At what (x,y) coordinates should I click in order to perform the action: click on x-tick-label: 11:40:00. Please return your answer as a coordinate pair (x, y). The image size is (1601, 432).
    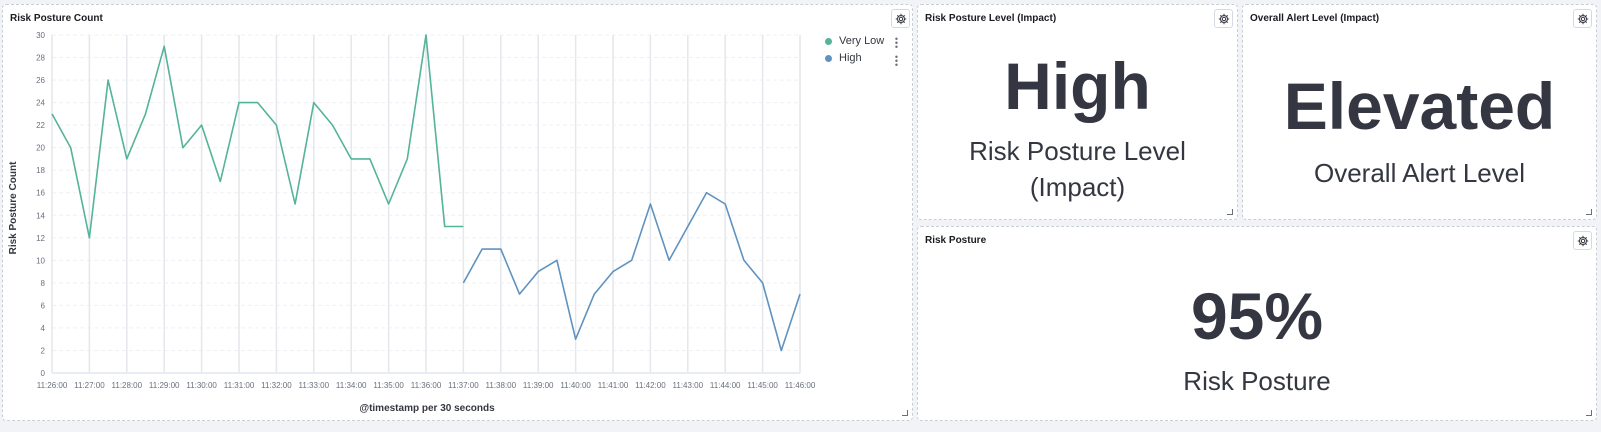
    Looking at the image, I should click on (575, 385).